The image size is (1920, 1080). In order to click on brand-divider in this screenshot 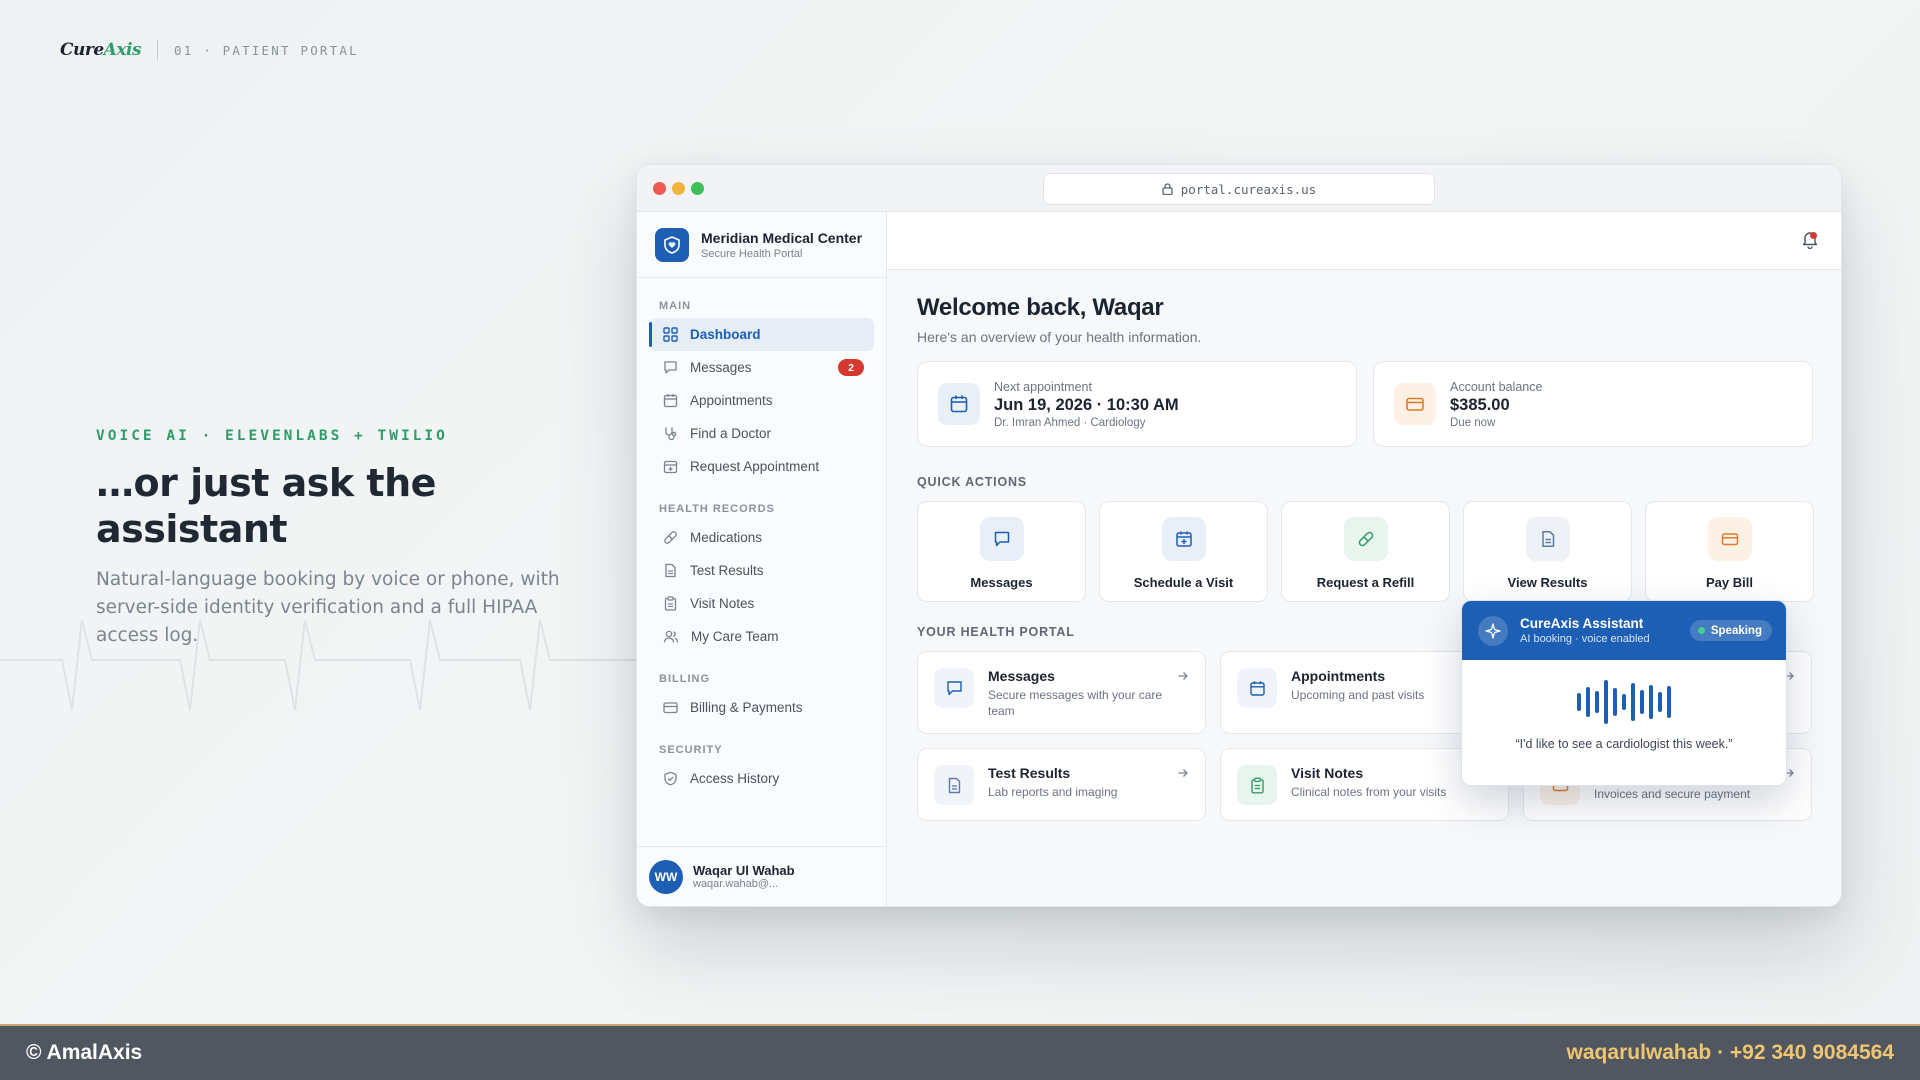, I will do `click(158, 50)`.